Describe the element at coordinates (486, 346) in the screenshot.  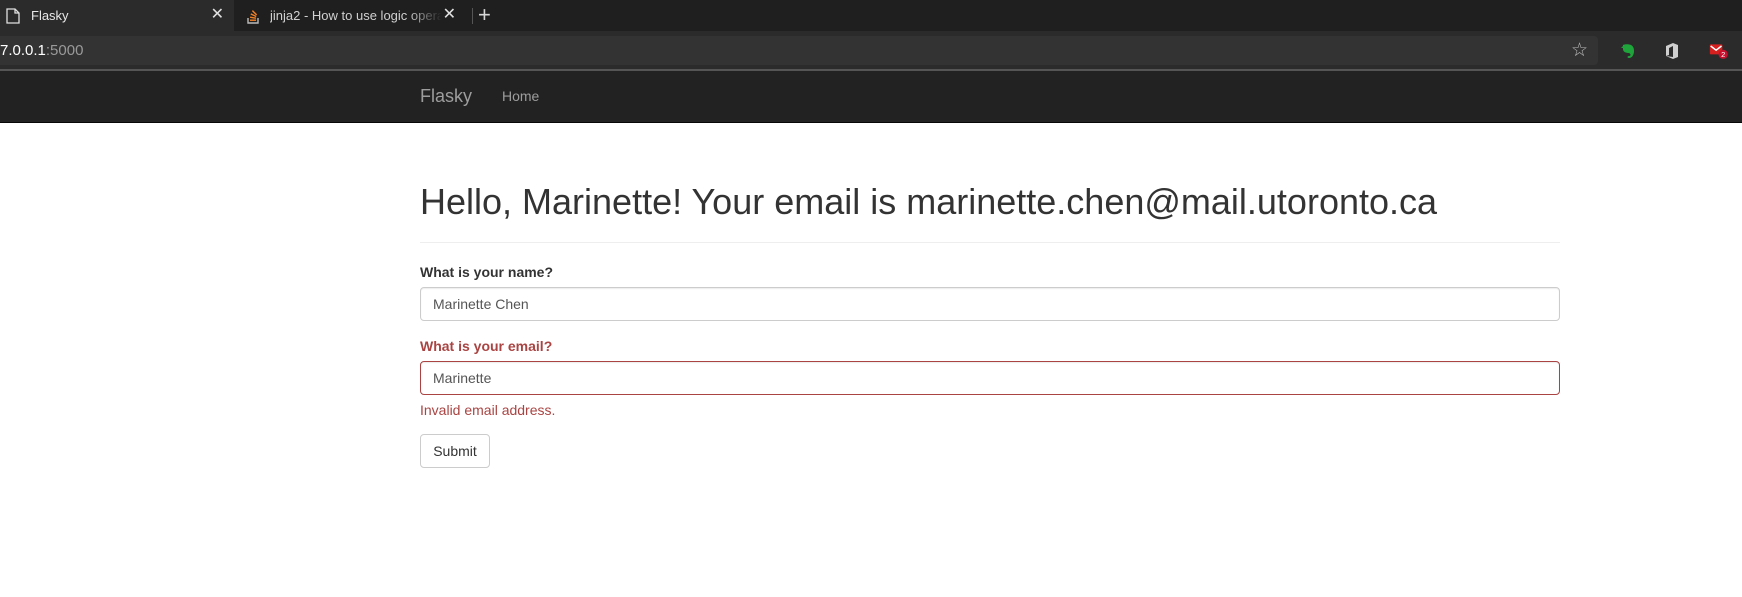
I see `email-label: What is your email?` at that location.